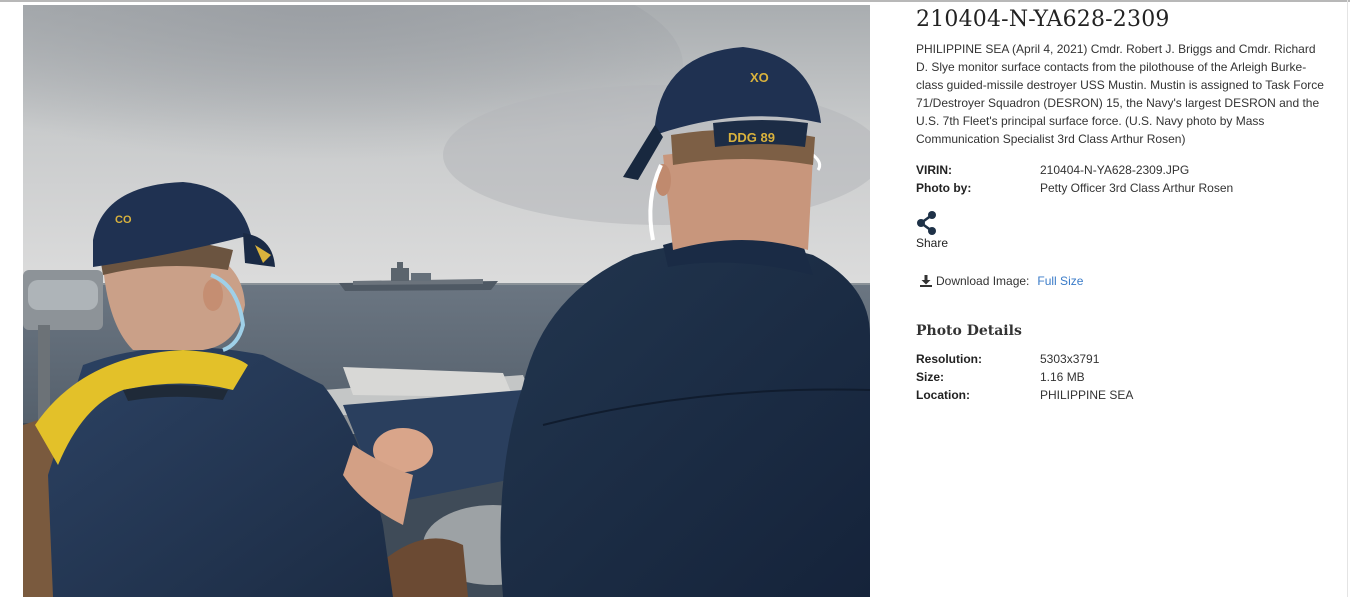  Describe the element at coordinates (930, 377) in the screenshot. I see `detail-label: Size:` at that location.